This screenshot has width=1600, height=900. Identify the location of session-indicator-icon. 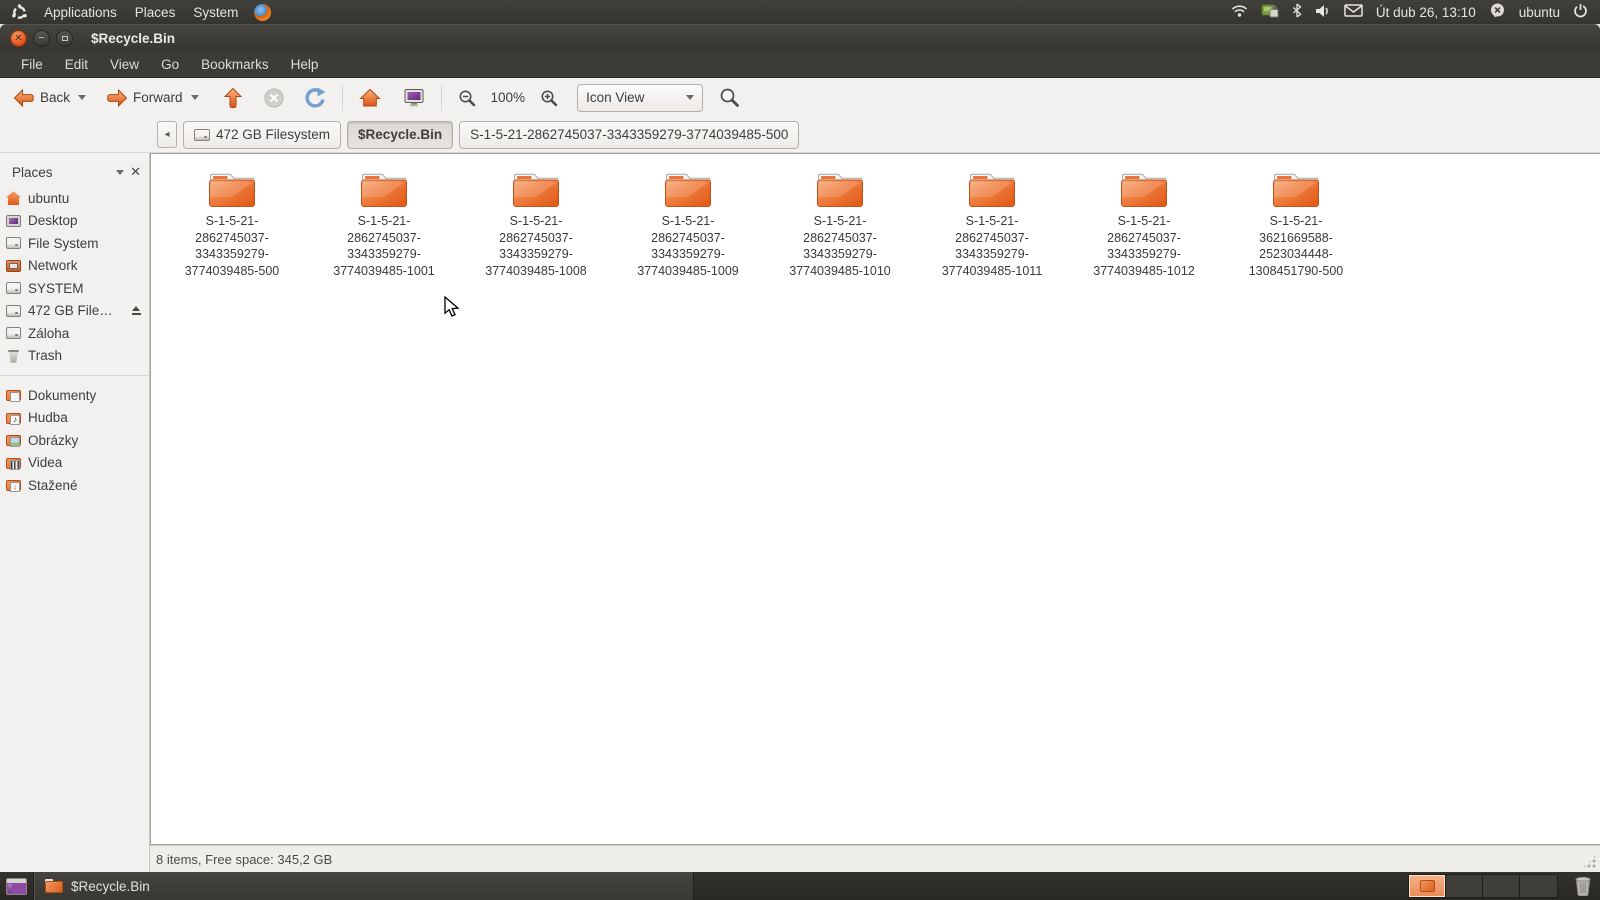
(1497, 12).